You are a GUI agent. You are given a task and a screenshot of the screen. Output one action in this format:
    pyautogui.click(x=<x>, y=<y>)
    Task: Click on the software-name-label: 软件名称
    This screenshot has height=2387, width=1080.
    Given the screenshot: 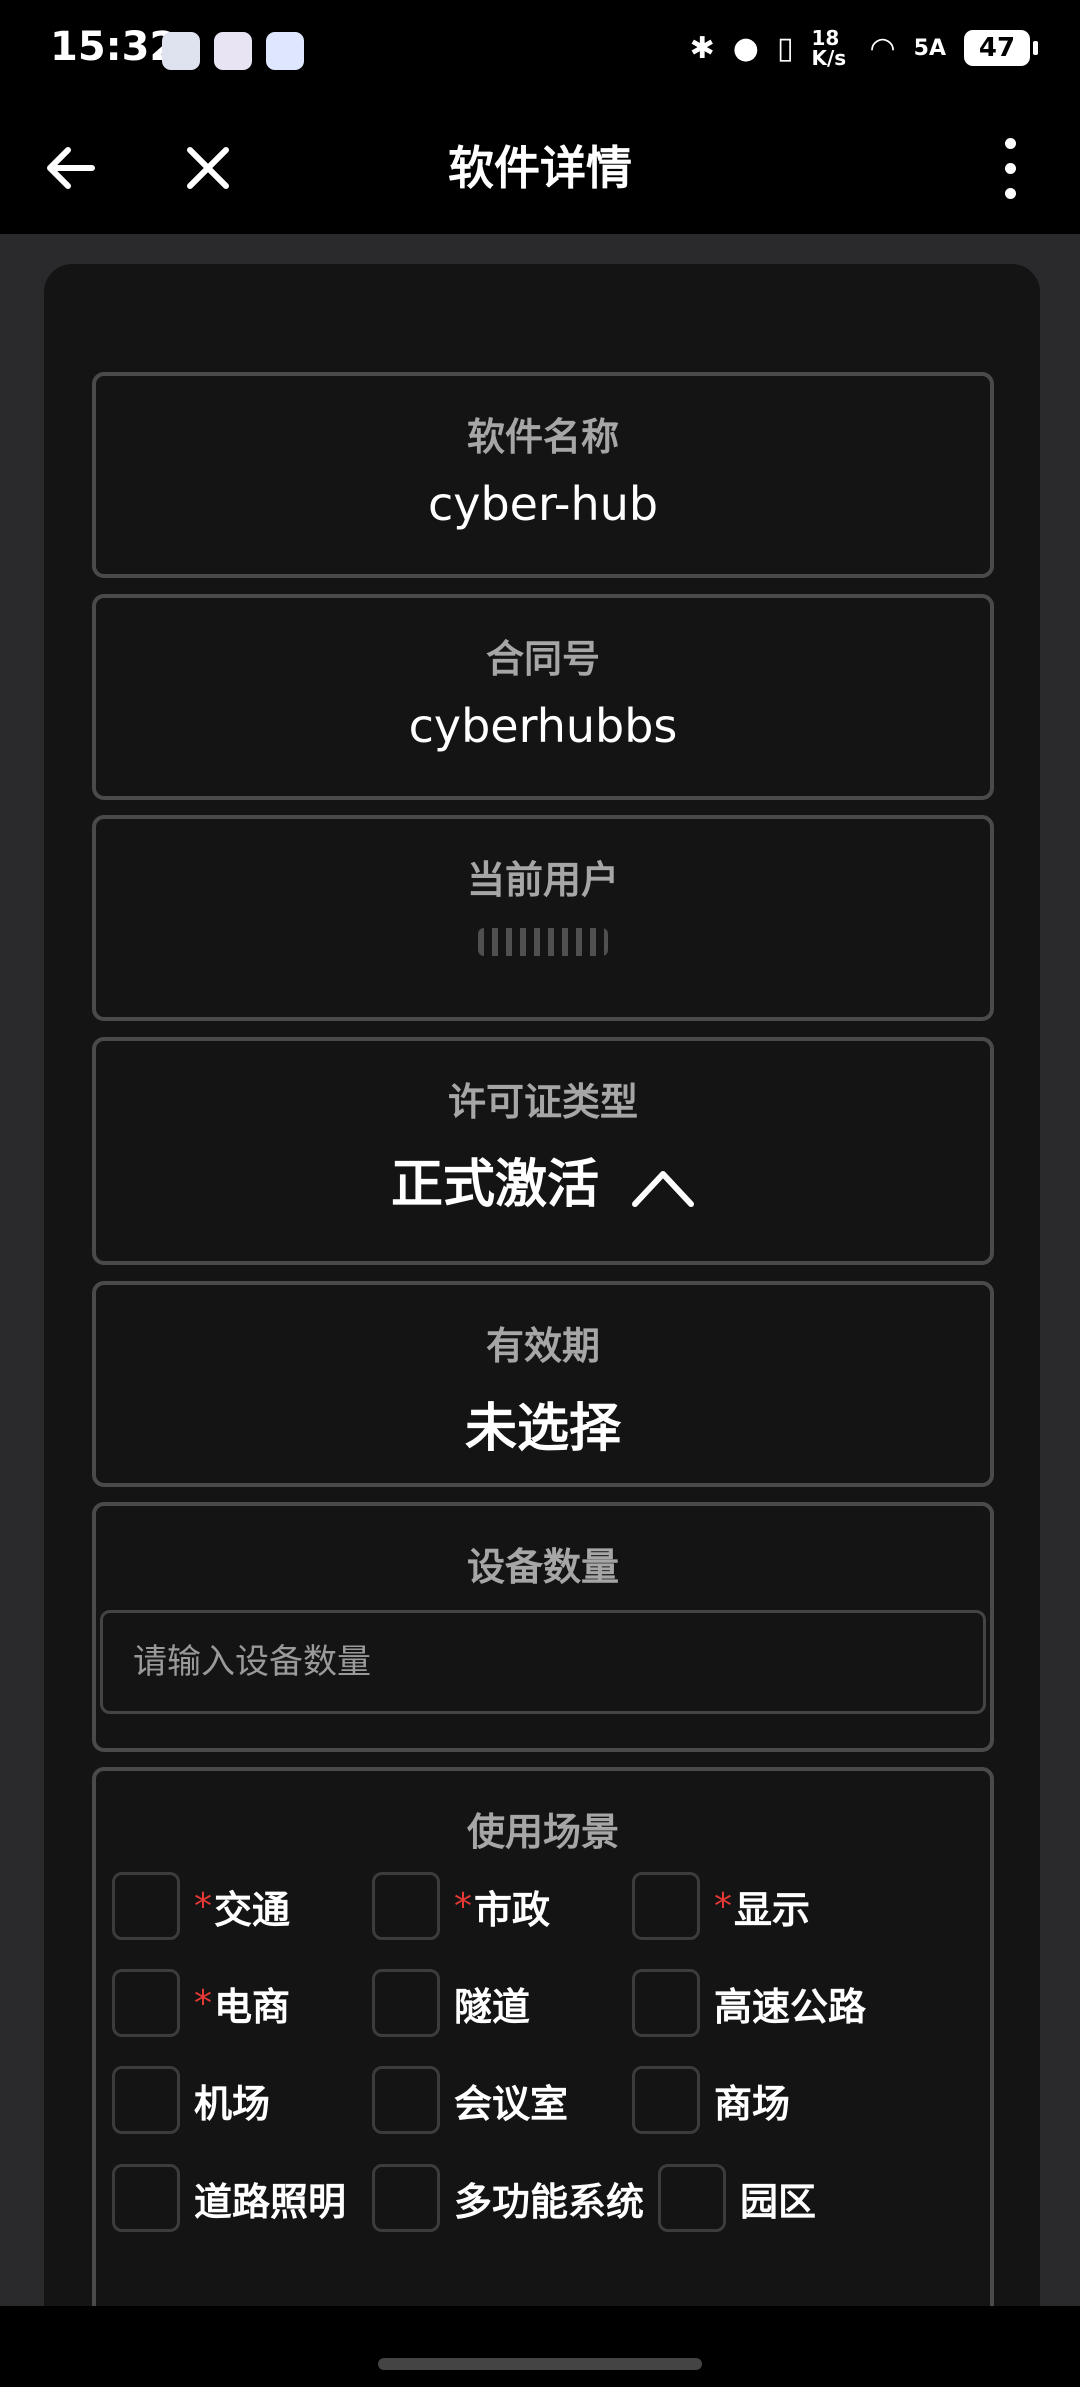 What is the action you would take?
    pyautogui.click(x=542, y=437)
    